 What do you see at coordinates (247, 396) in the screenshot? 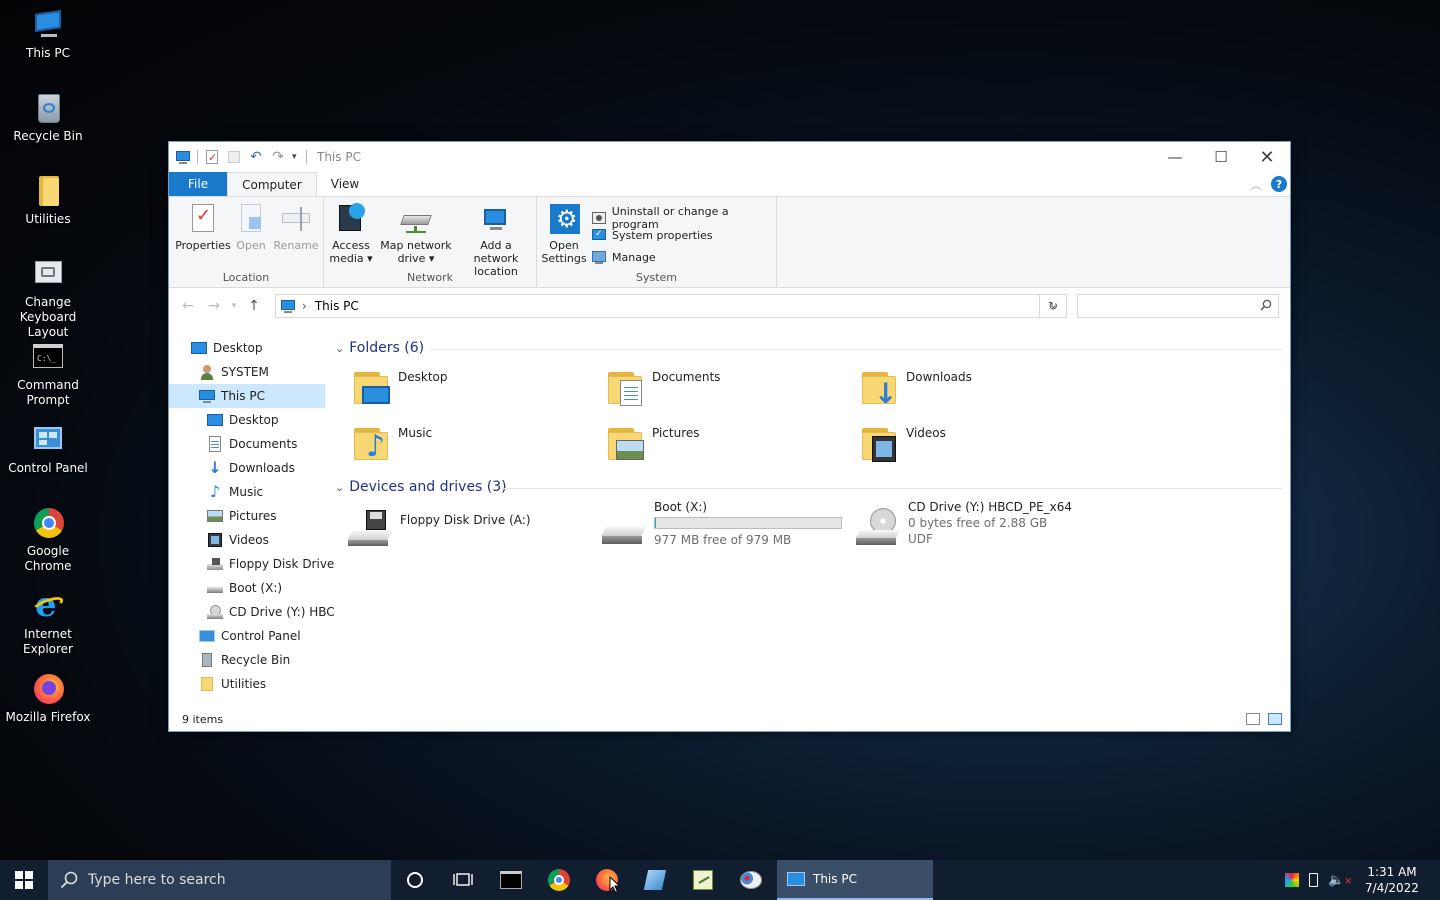
I see `nav-item-this-pc: This PC` at bounding box center [247, 396].